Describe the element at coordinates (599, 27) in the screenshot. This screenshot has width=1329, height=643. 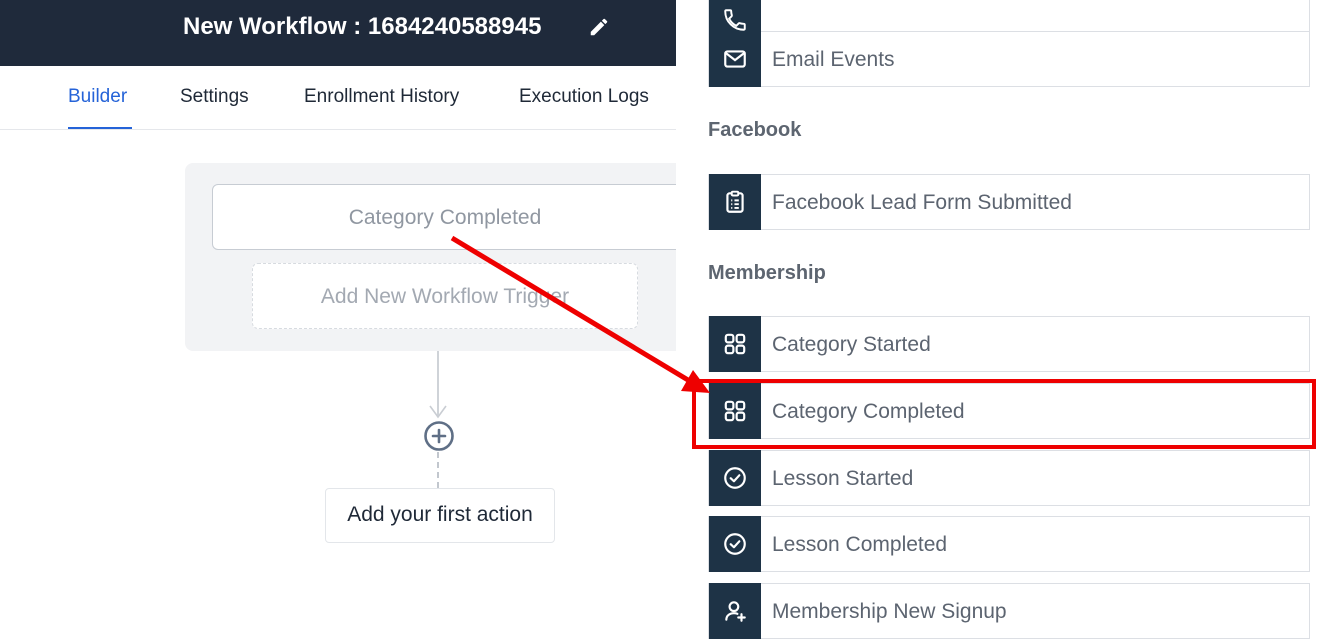
I see `pencil-icon` at that location.